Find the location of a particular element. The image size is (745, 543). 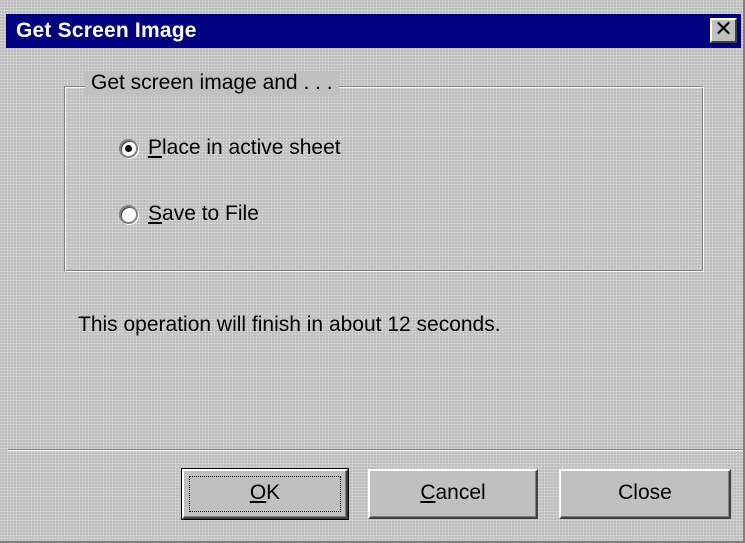

mnemonic-c: C is located at coordinates (428, 492).